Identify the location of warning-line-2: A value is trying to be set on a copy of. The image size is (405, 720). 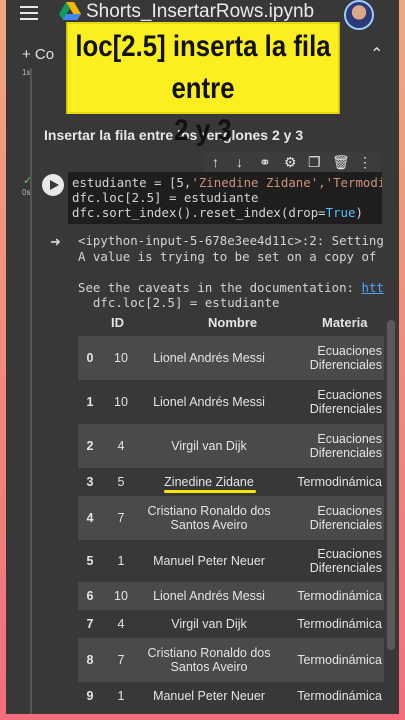
(227, 256).